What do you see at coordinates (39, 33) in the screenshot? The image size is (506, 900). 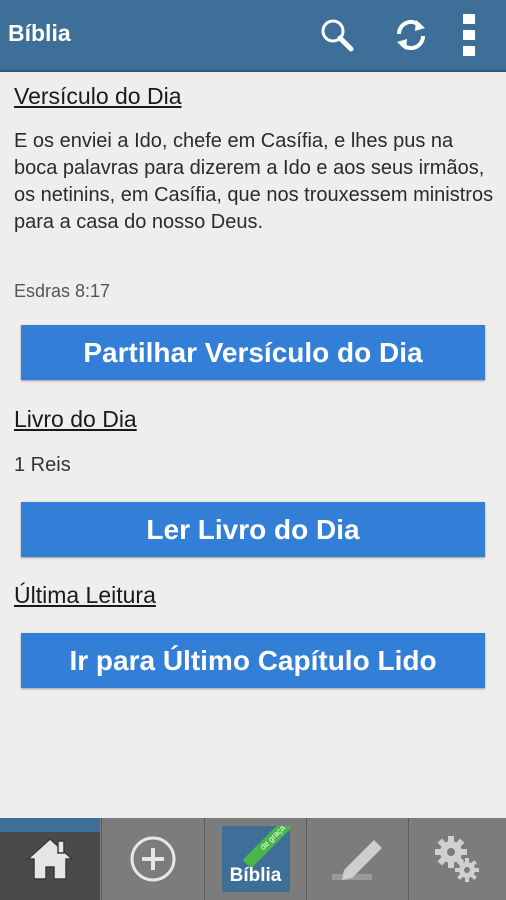 I see `app-title: Bíblia` at bounding box center [39, 33].